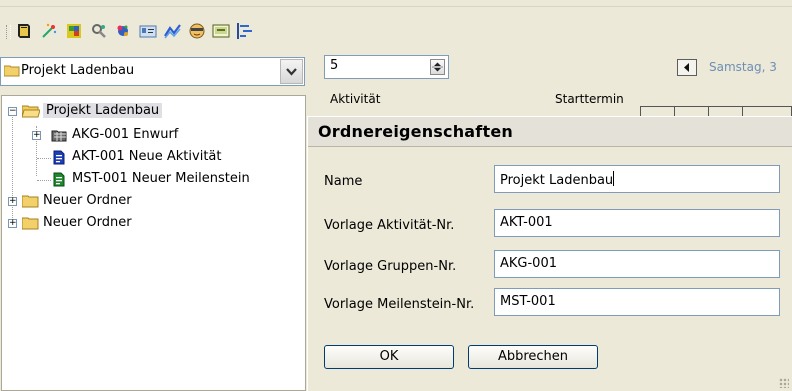 The image size is (792, 391). I want to click on card-icon, so click(148, 31).